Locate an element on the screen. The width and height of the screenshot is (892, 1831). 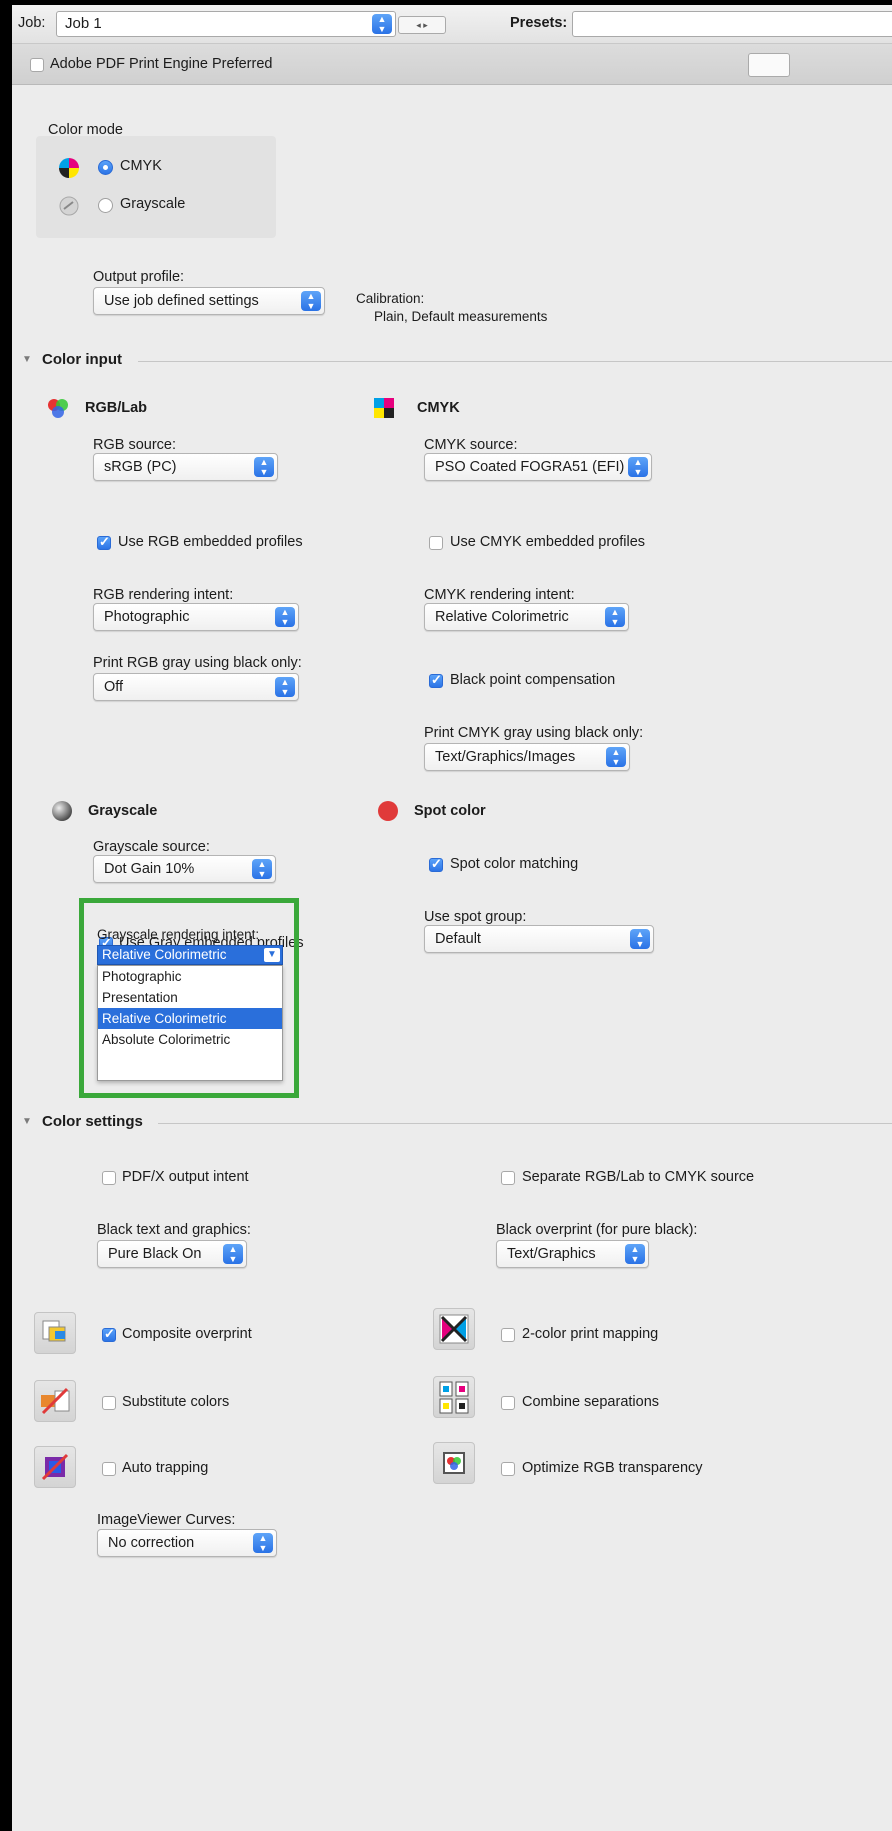
grayscale-intent-label: Grayscale rendering intent: is located at coordinates (178, 934).